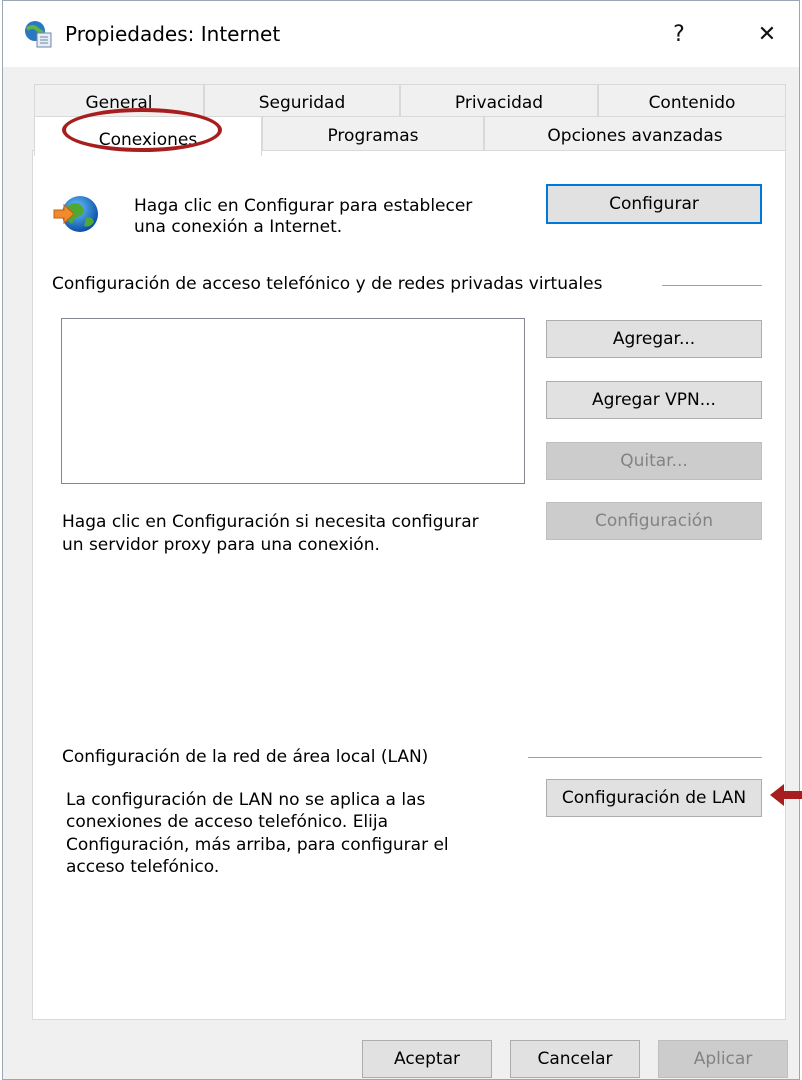  What do you see at coordinates (499, 100) in the screenshot?
I see `tab-privacy: Privacidad` at bounding box center [499, 100].